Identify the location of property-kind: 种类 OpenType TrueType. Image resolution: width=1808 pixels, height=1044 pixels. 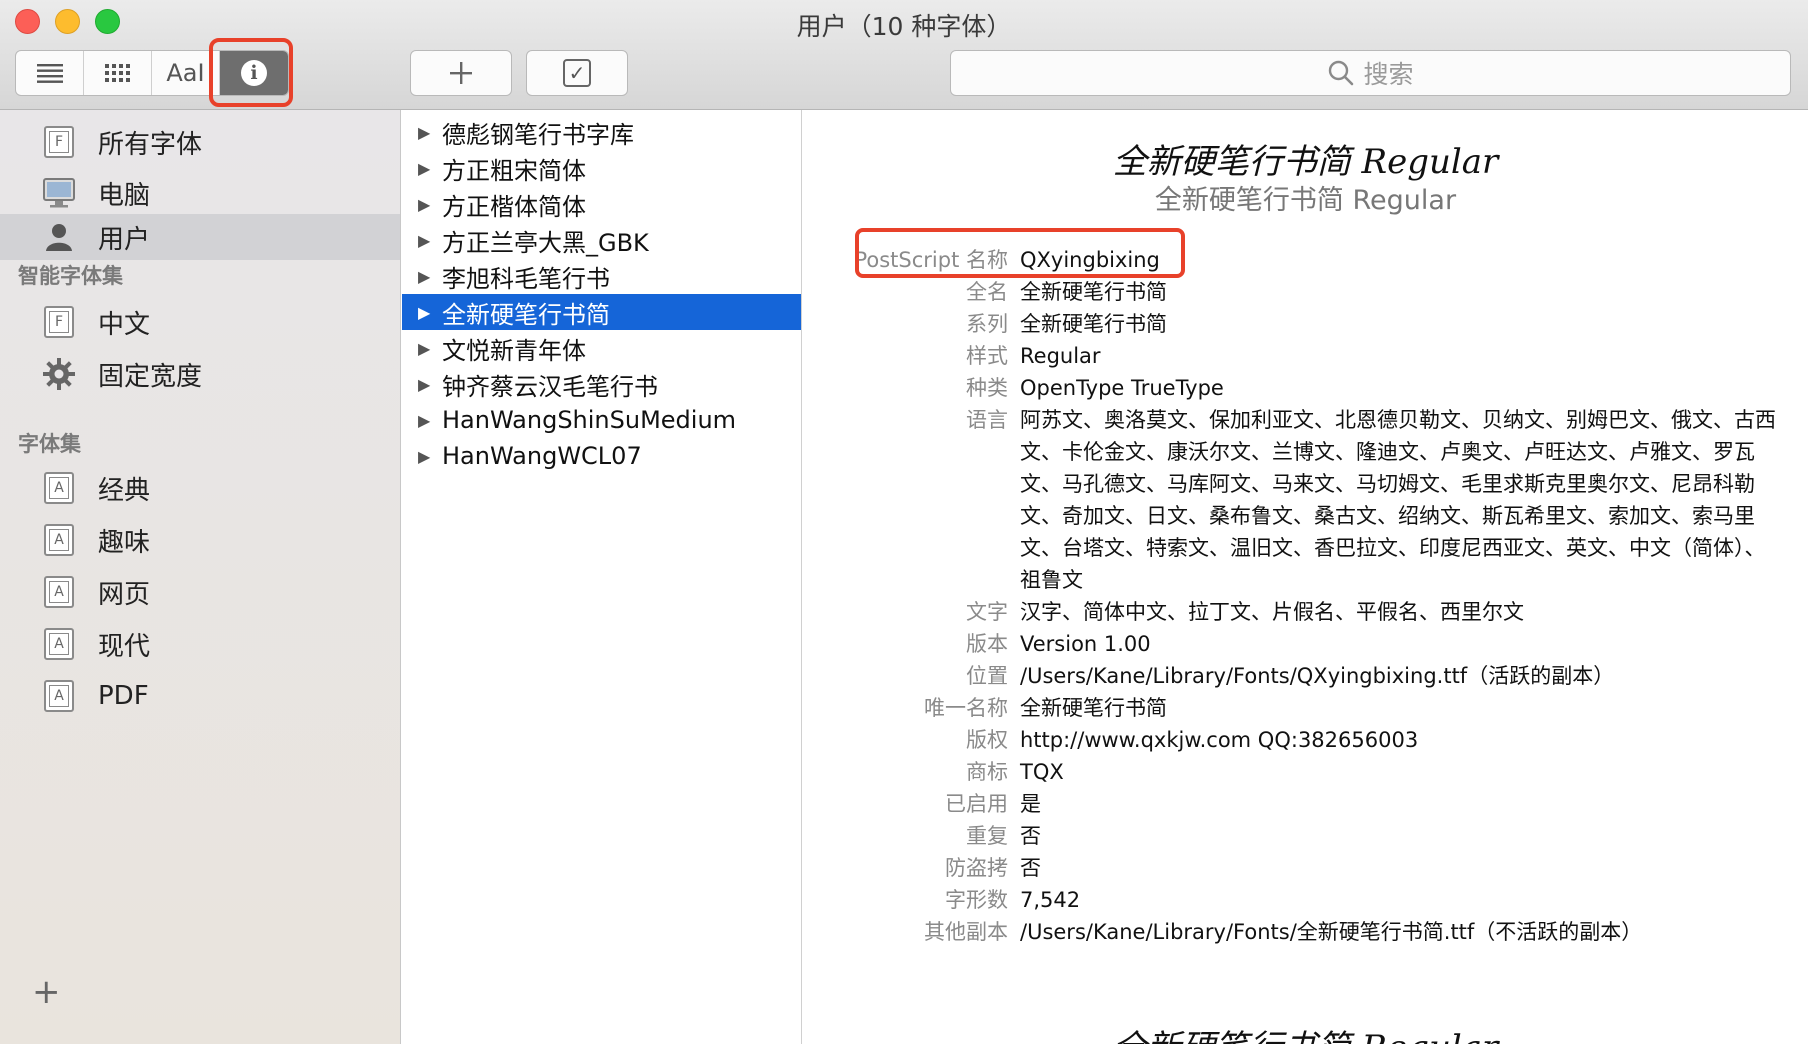
(1095, 388).